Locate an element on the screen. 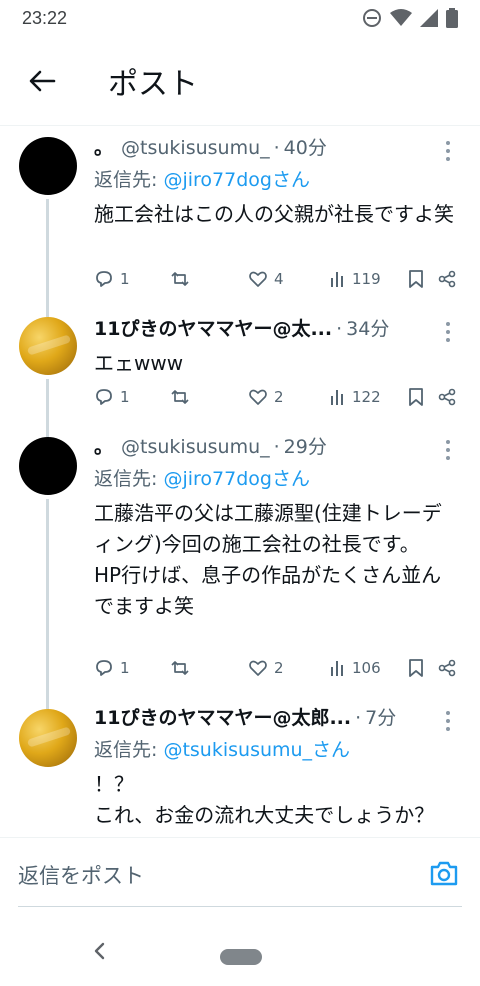 This screenshot has height=986, width=480. like-button: 4 is located at coordinates (266, 279).